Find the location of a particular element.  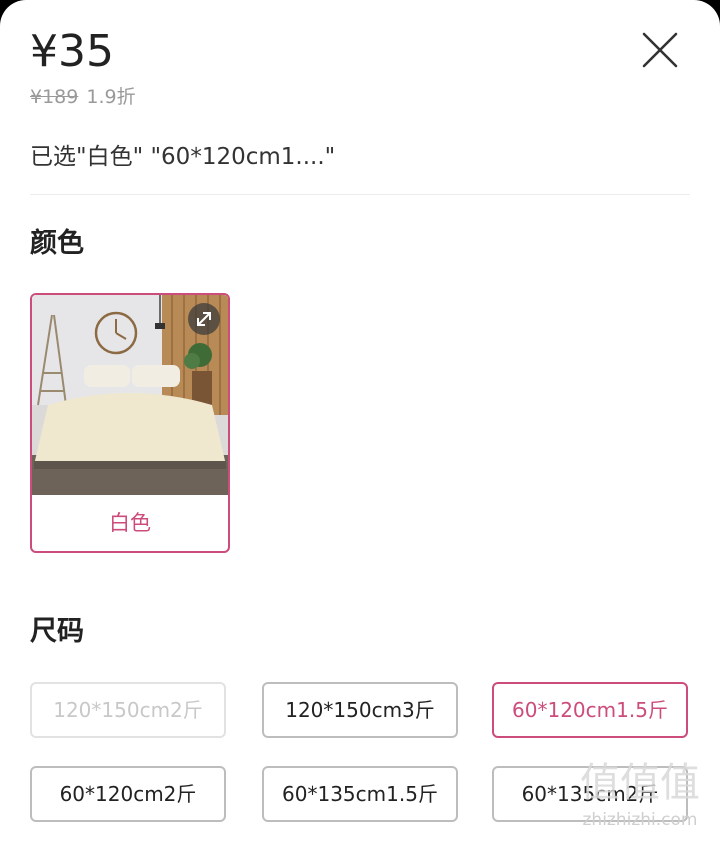

divider is located at coordinates (360, 194).